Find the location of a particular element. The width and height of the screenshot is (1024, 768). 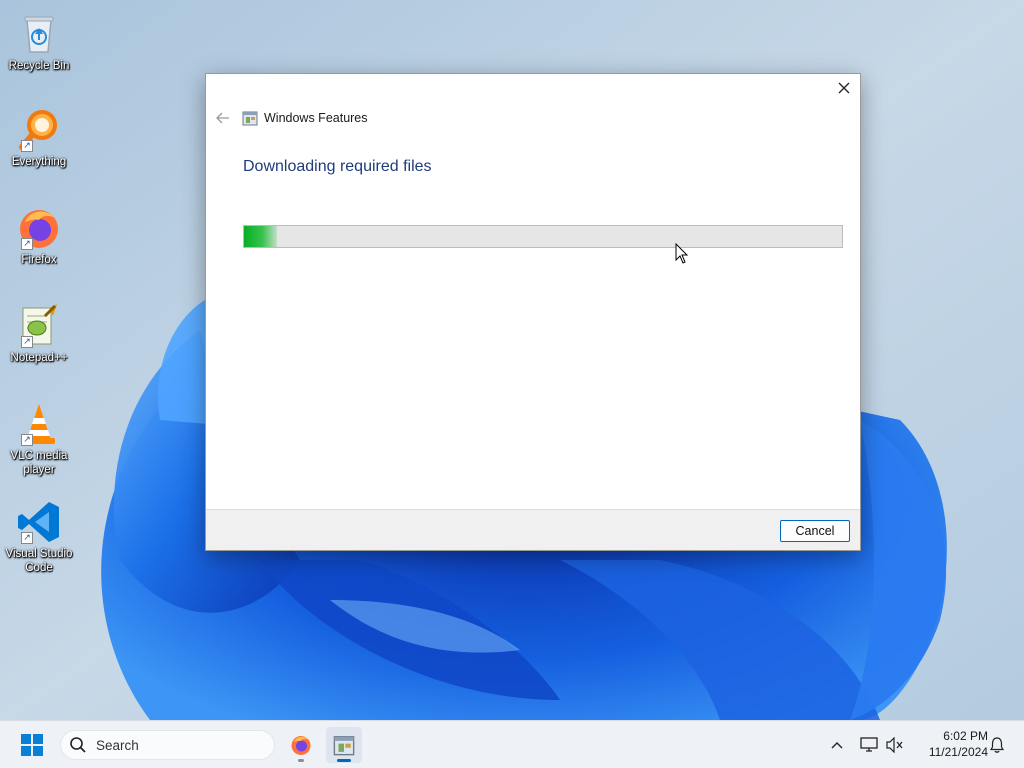

volume-button is located at coordinates (895, 745).